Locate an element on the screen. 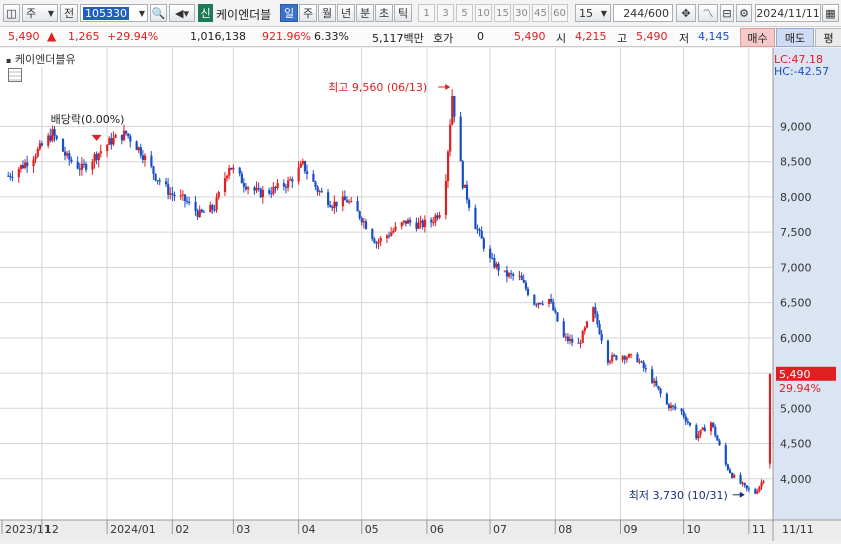 The height and width of the screenshot is (544, 841). interval-7-button: 60 is located at coordinates (559, 13).